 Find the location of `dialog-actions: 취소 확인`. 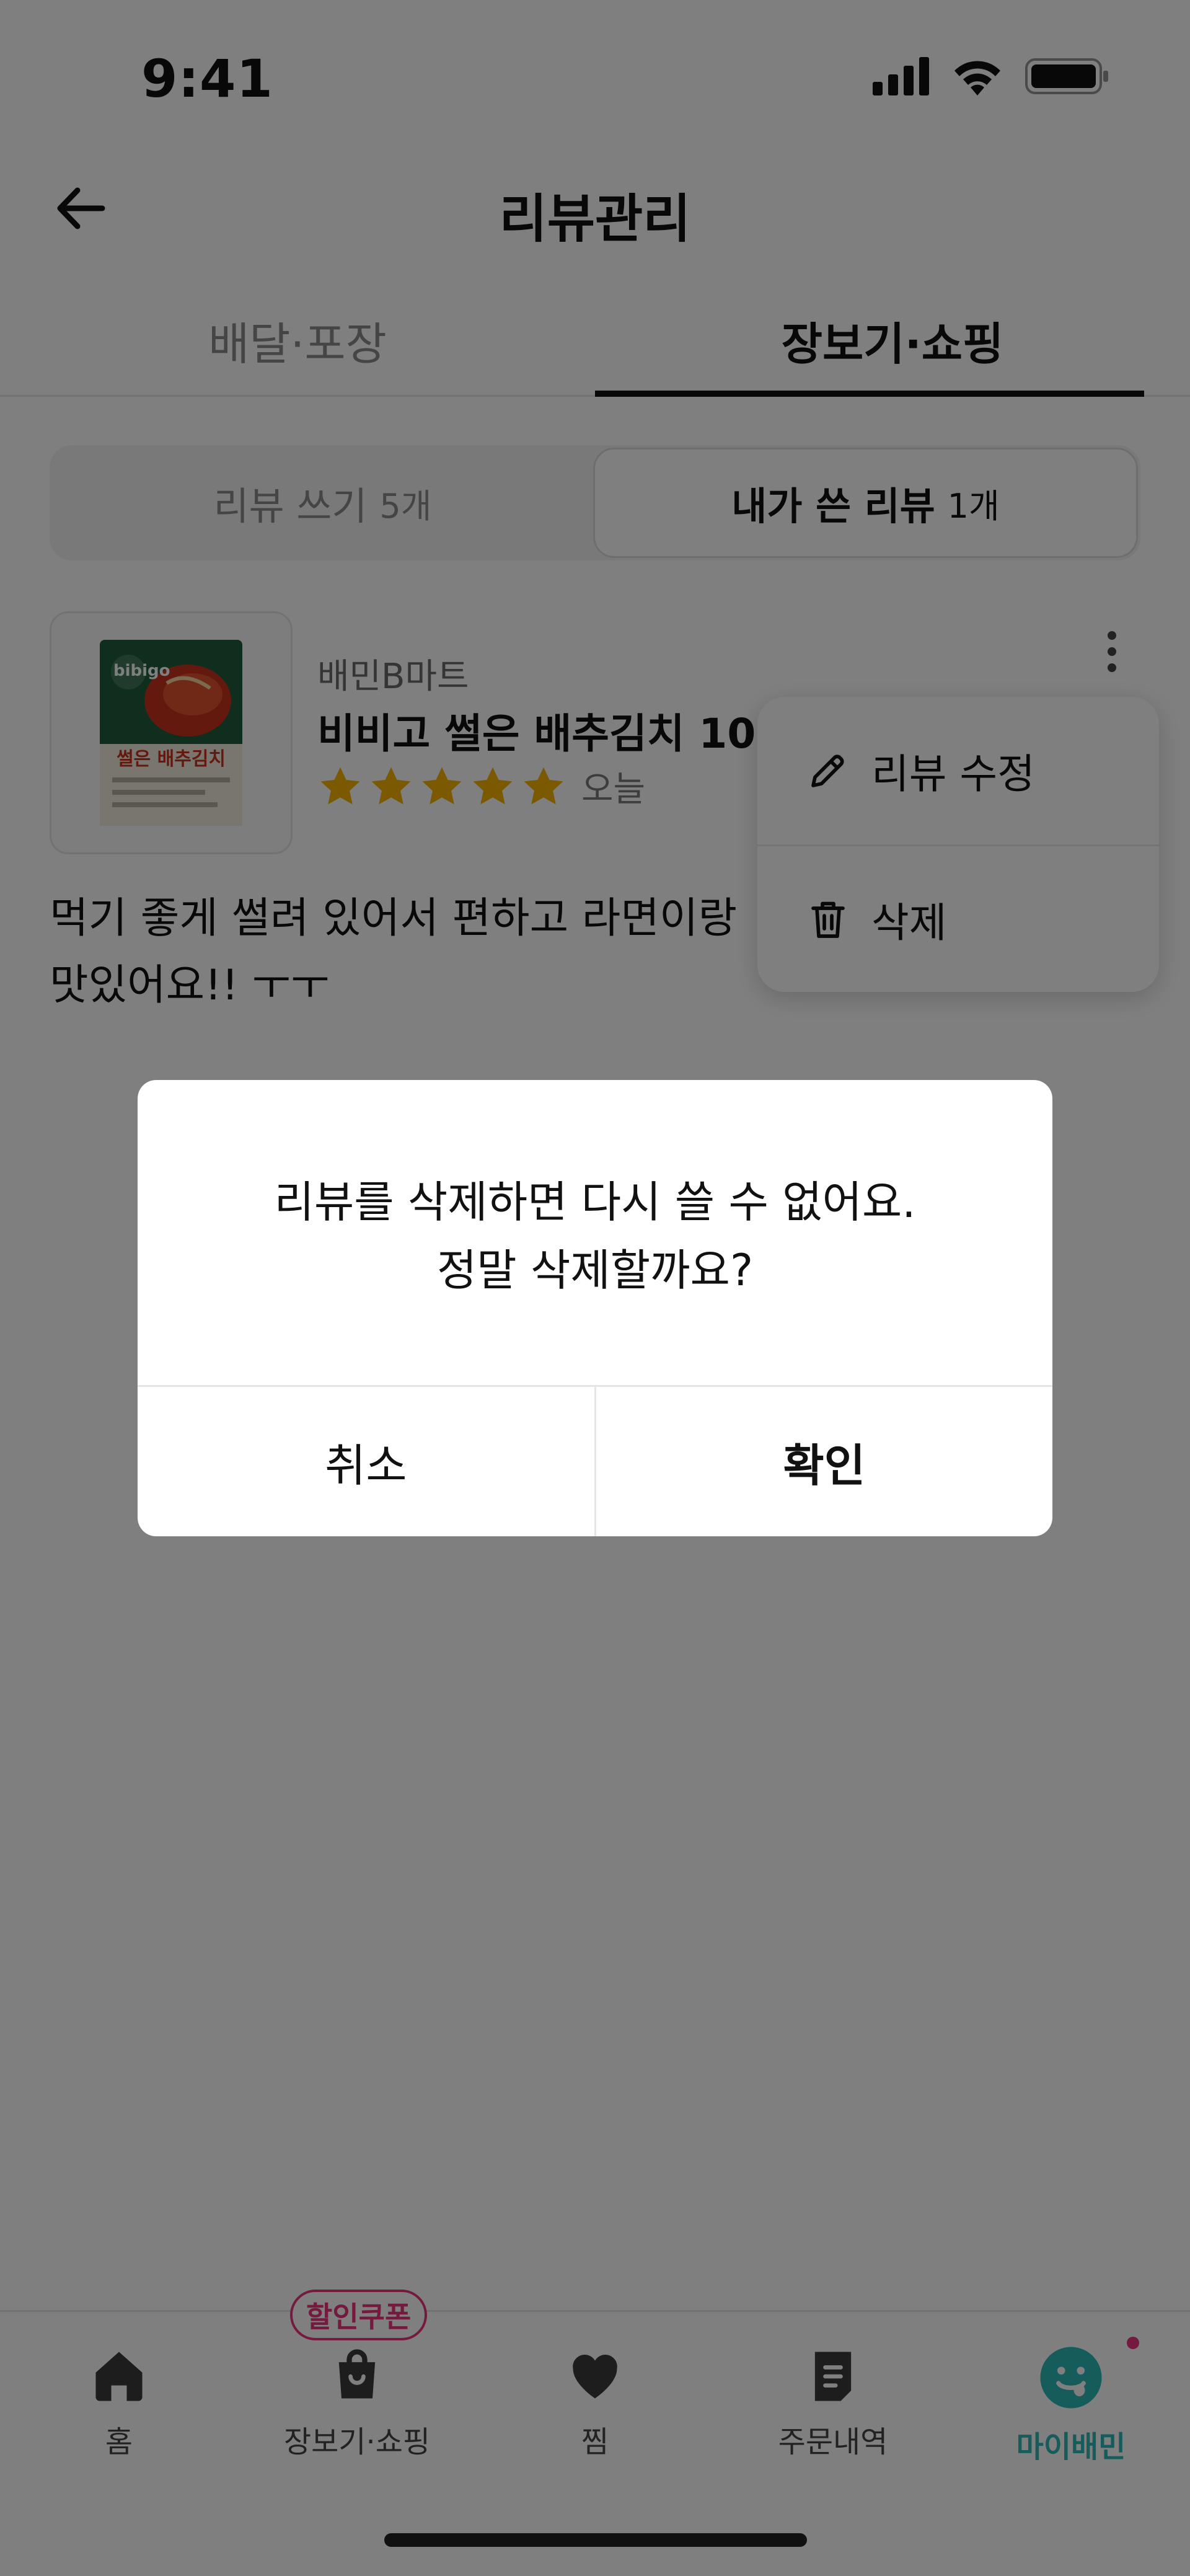

dialog-actions: 취소 확인 is located at coordinates (595, 1461).